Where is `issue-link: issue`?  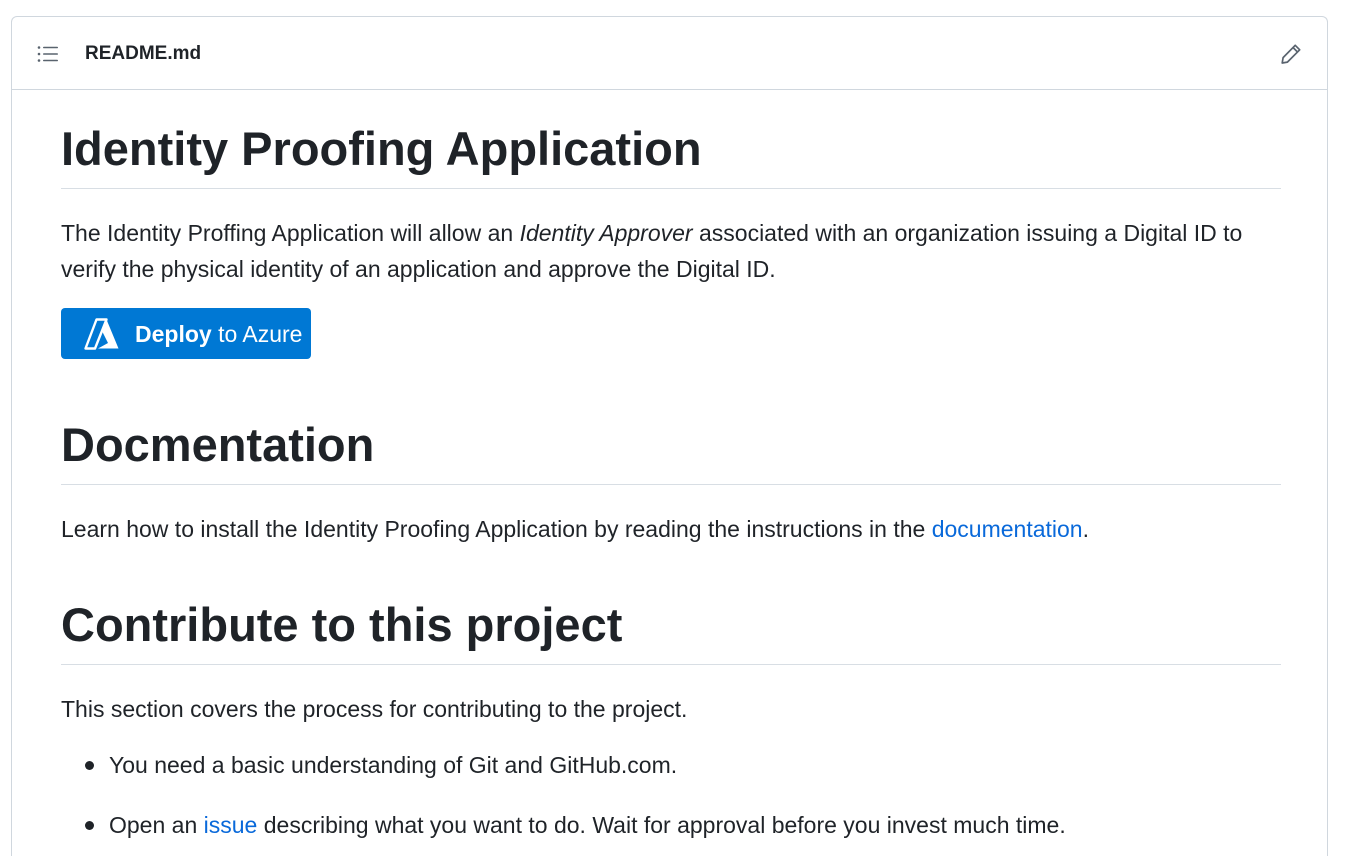
issue-link: issue is located at coordinates (231, 825).